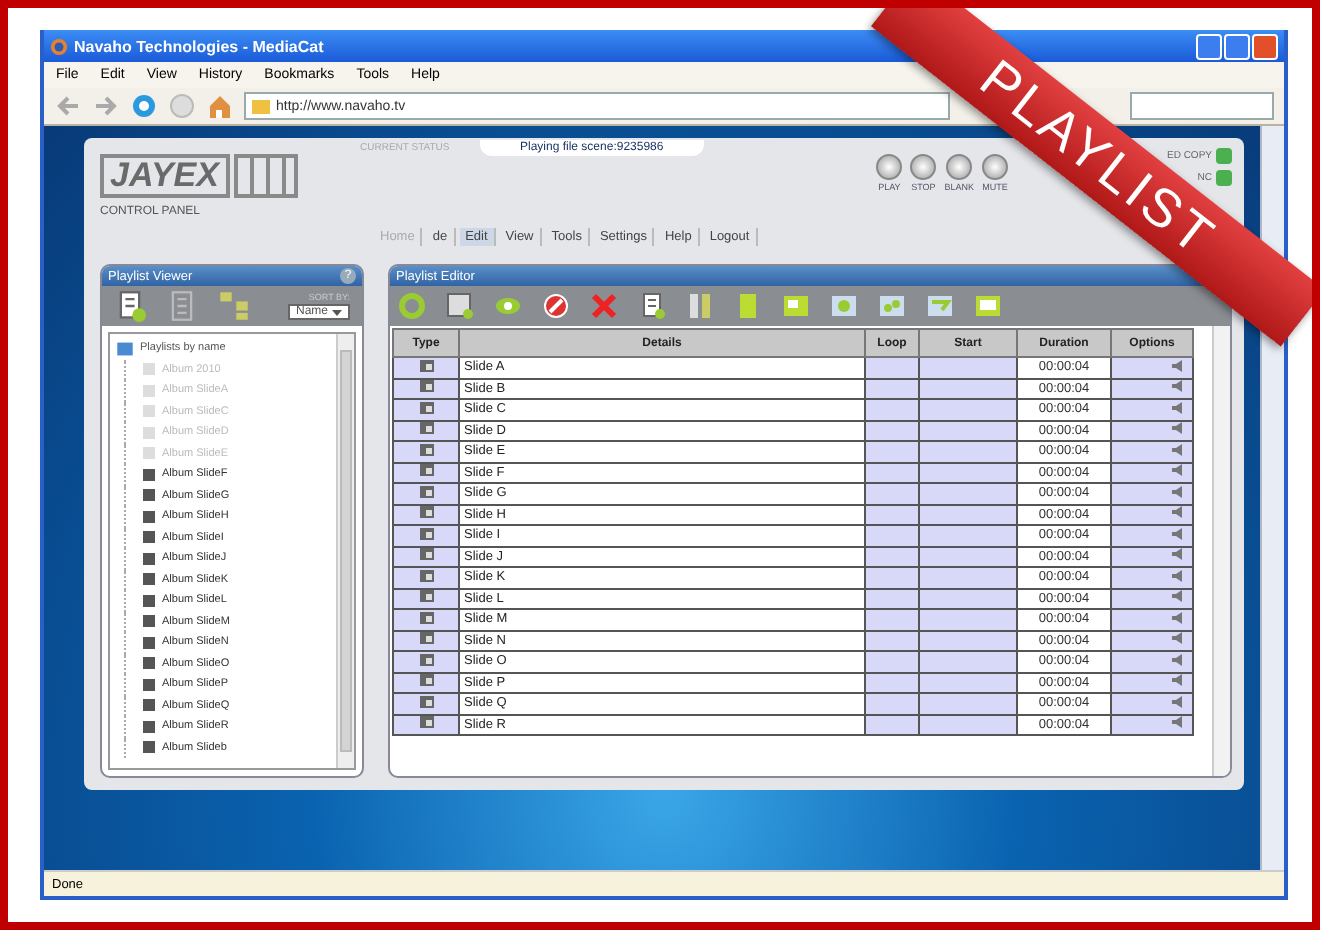 The width and height of the screenshot is (1320, 930). I want to click on image-icon, so click(844, 306).